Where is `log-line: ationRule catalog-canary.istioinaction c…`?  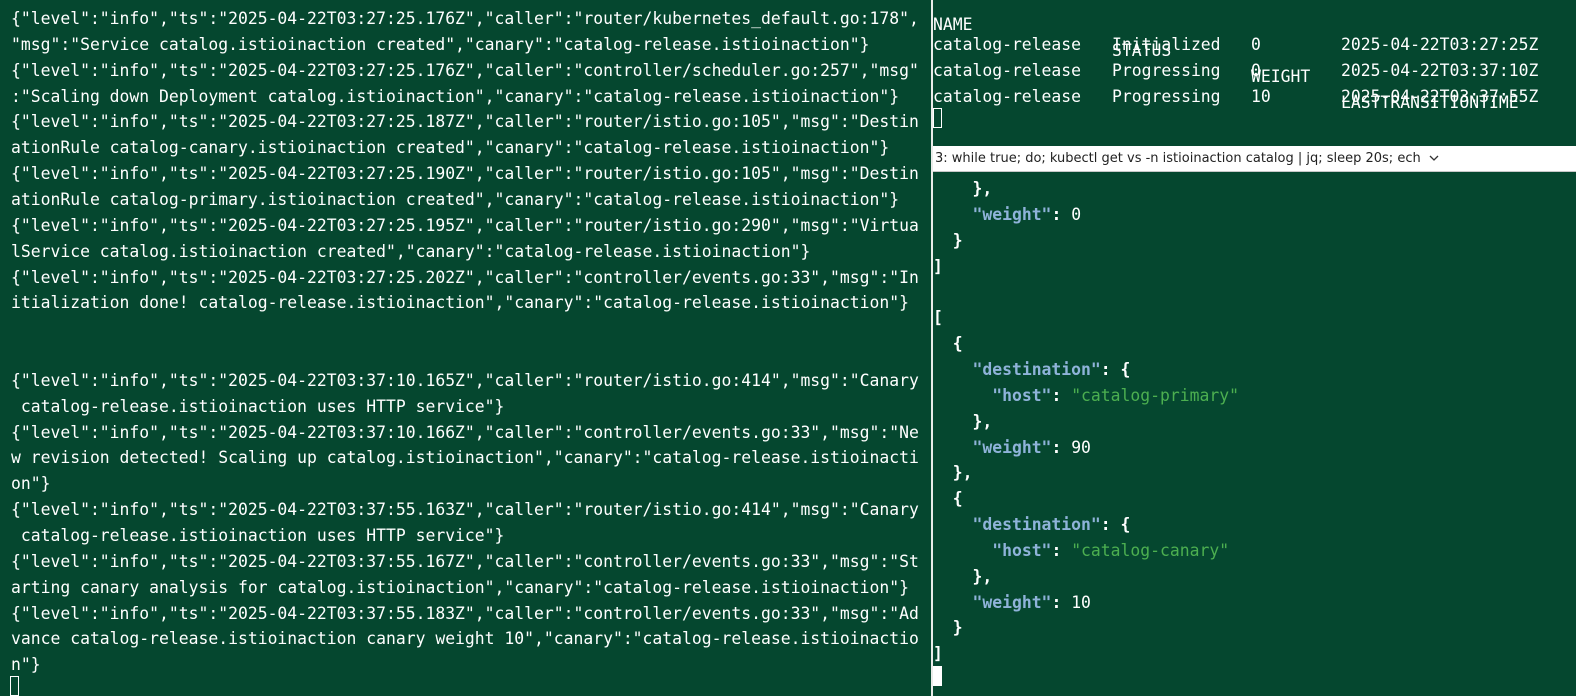
log-line: ationRule catalog-canary.istioinaction c… is located at coordinates (450, 148).